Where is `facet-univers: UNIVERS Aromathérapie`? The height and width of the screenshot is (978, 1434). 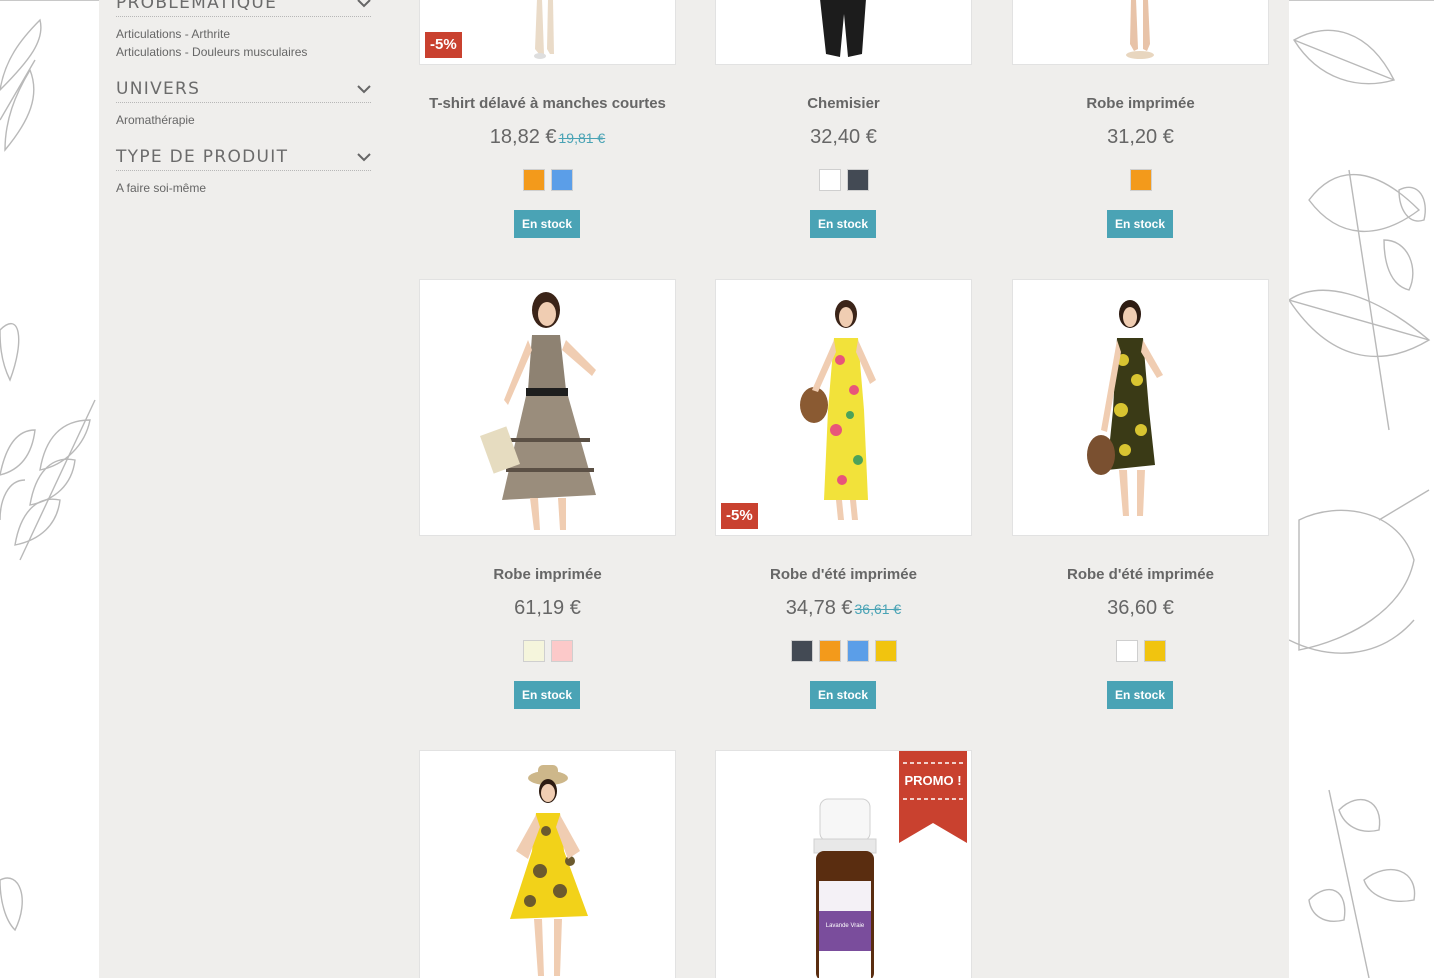 facet-univers: UNIVERS Aromathérapie is located at coordinates (243, 103).